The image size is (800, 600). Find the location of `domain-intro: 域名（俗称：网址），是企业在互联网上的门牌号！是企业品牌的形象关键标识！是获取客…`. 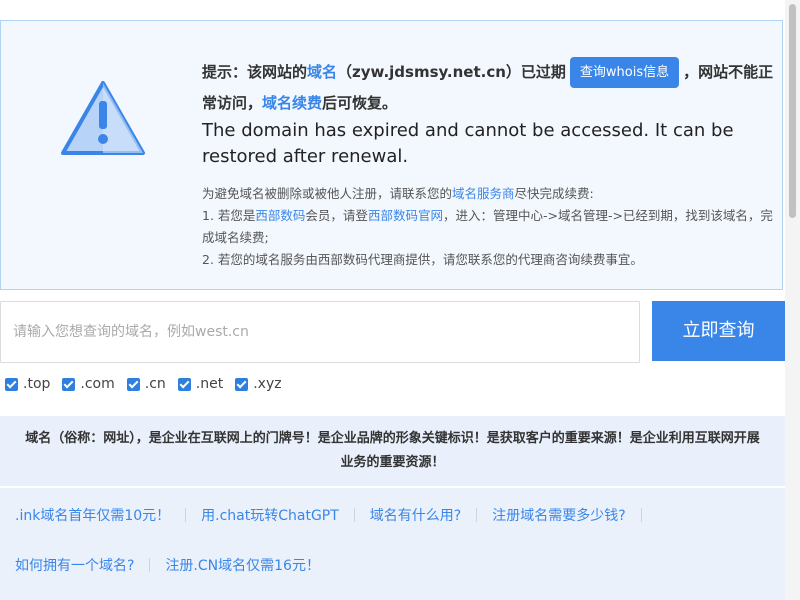

domain-intro: 域名（俗称：网址），是企业在互联网上的门牌号！是企业品牌的形象关键标识！是获取客… is located at coordinates (392, 451).